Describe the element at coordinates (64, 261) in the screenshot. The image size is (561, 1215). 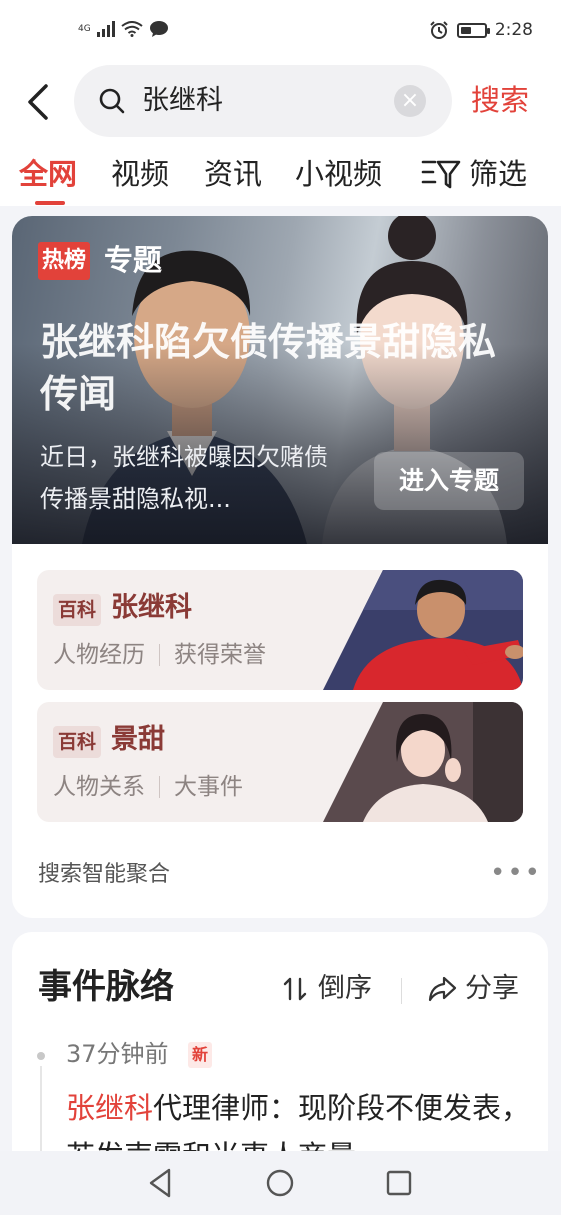
I see `hot-list-badge: 热榜` at that location.